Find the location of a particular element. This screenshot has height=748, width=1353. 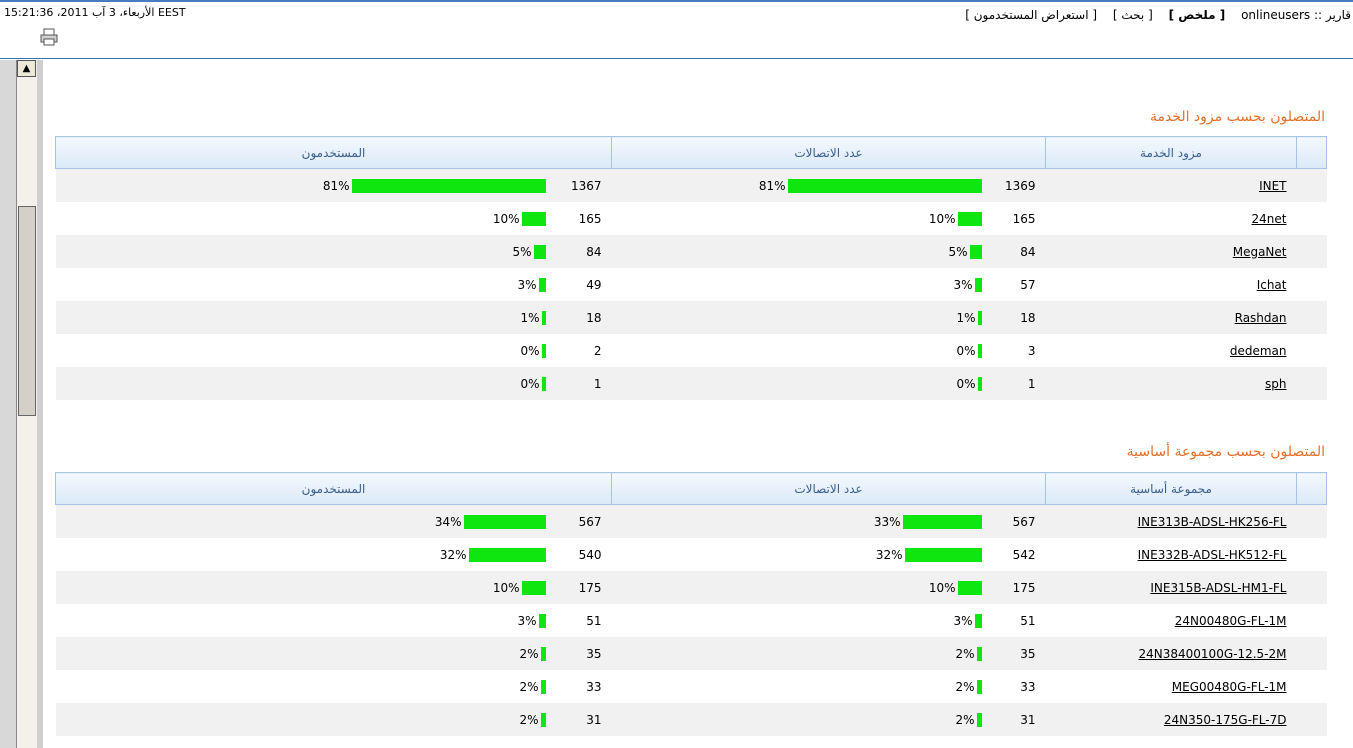

printer-icon is located at coordinates (49, 37).